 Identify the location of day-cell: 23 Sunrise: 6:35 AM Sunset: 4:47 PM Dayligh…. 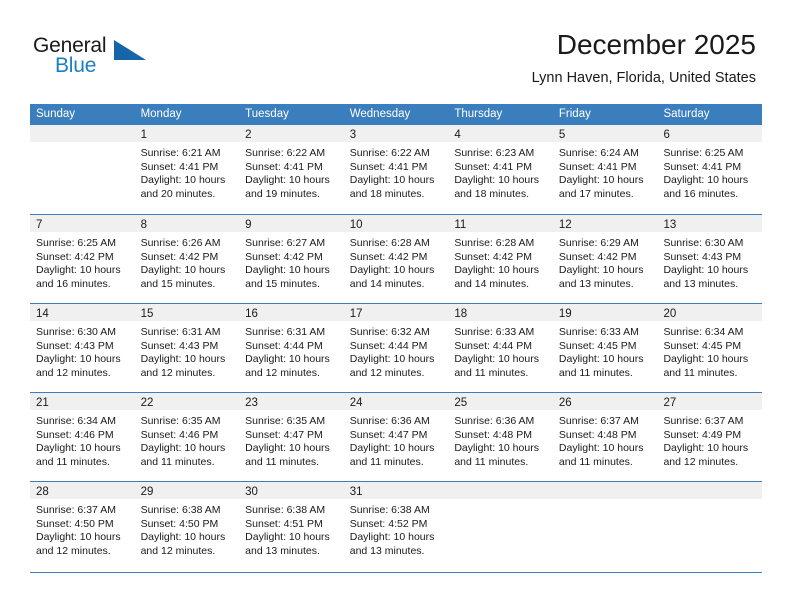
(291, 437).